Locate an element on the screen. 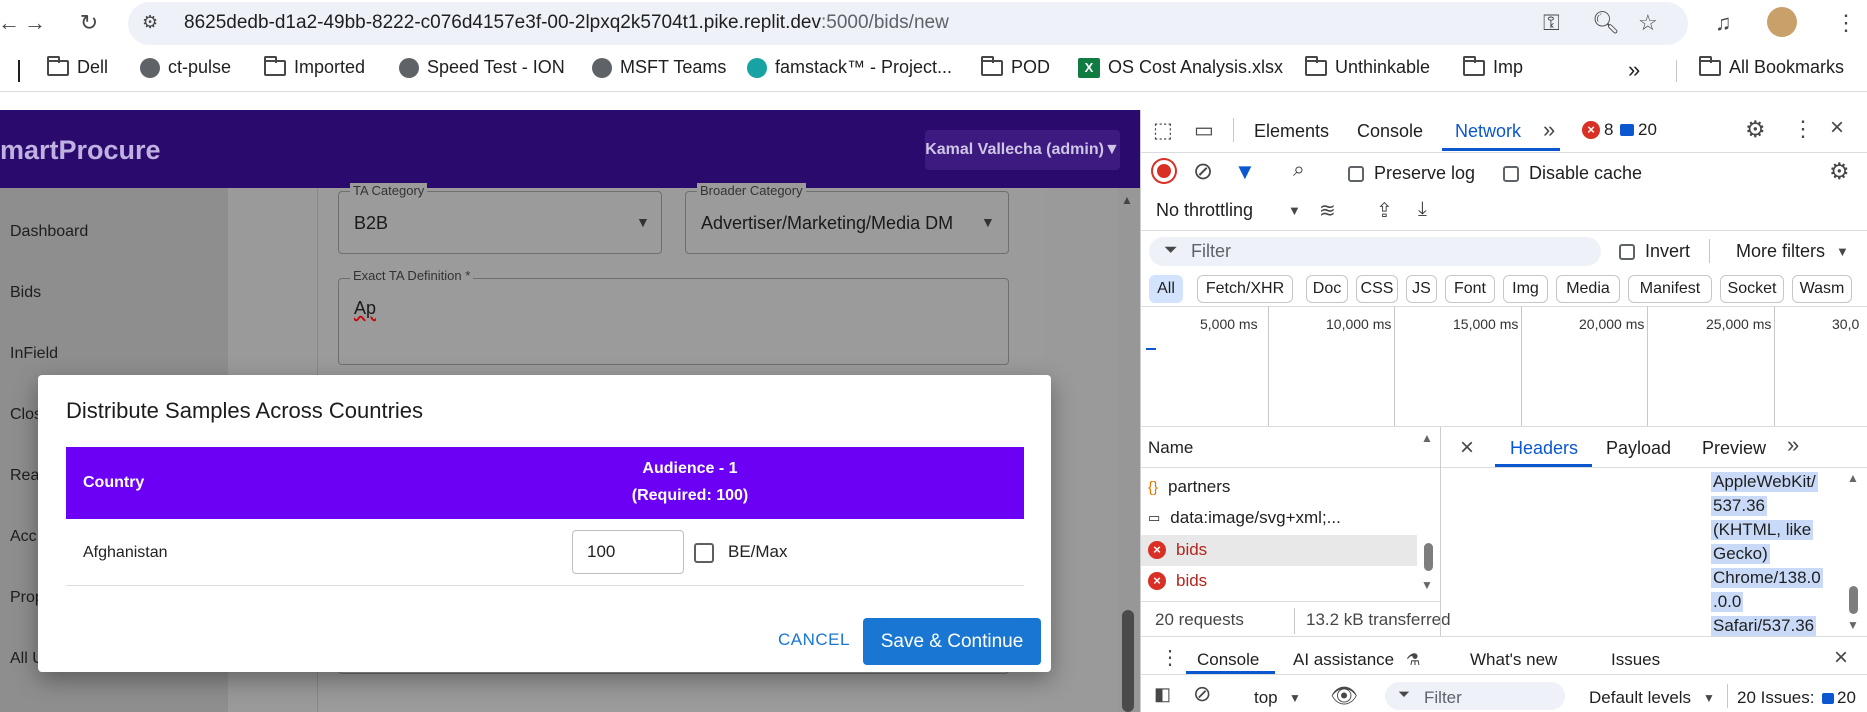 The height and width of the screenshot is (712, 1867). forward-icon: → is located at coordinates (35, 23).